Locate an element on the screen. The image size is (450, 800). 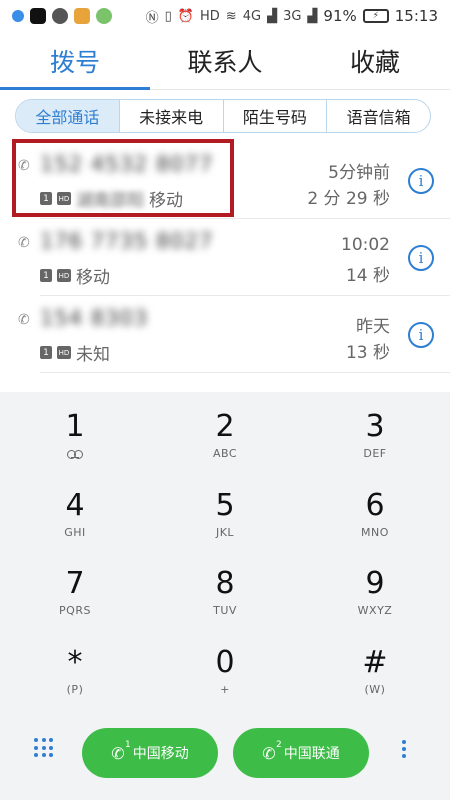
call-carrier: 移动 is located at coordinates (93, 278).